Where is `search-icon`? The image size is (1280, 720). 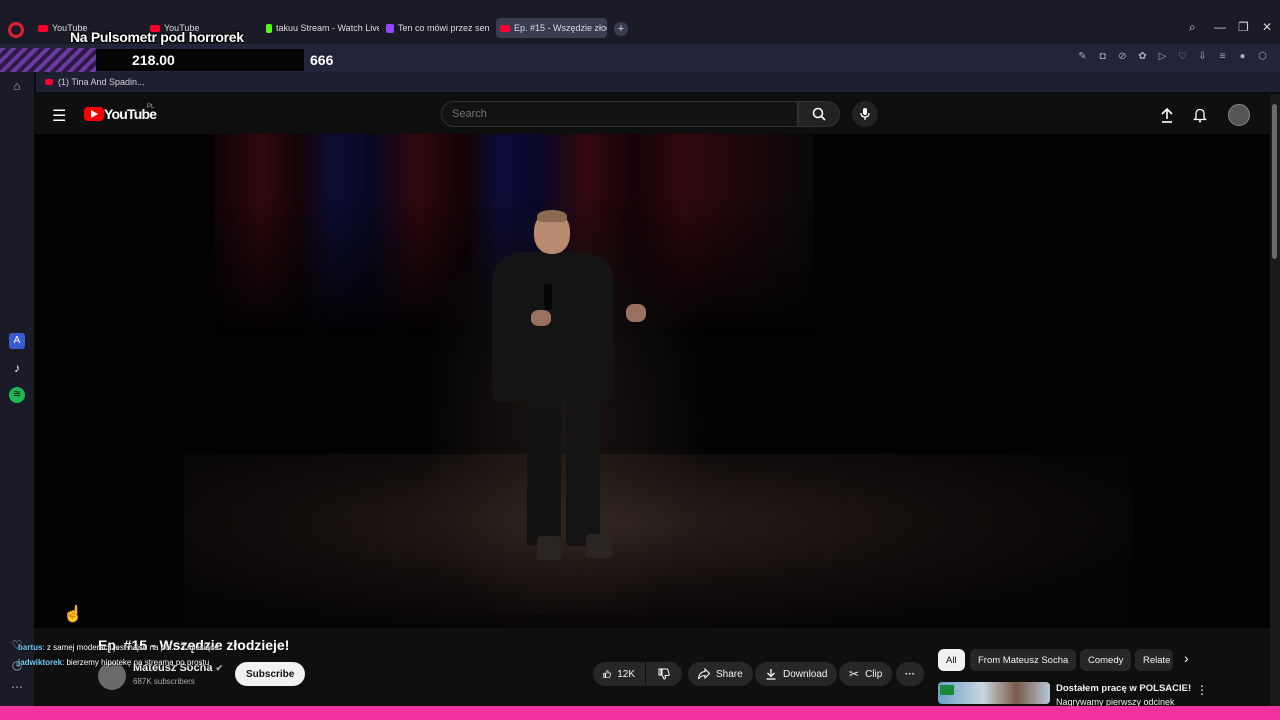
search-icon is located at coordinates (819, 114).